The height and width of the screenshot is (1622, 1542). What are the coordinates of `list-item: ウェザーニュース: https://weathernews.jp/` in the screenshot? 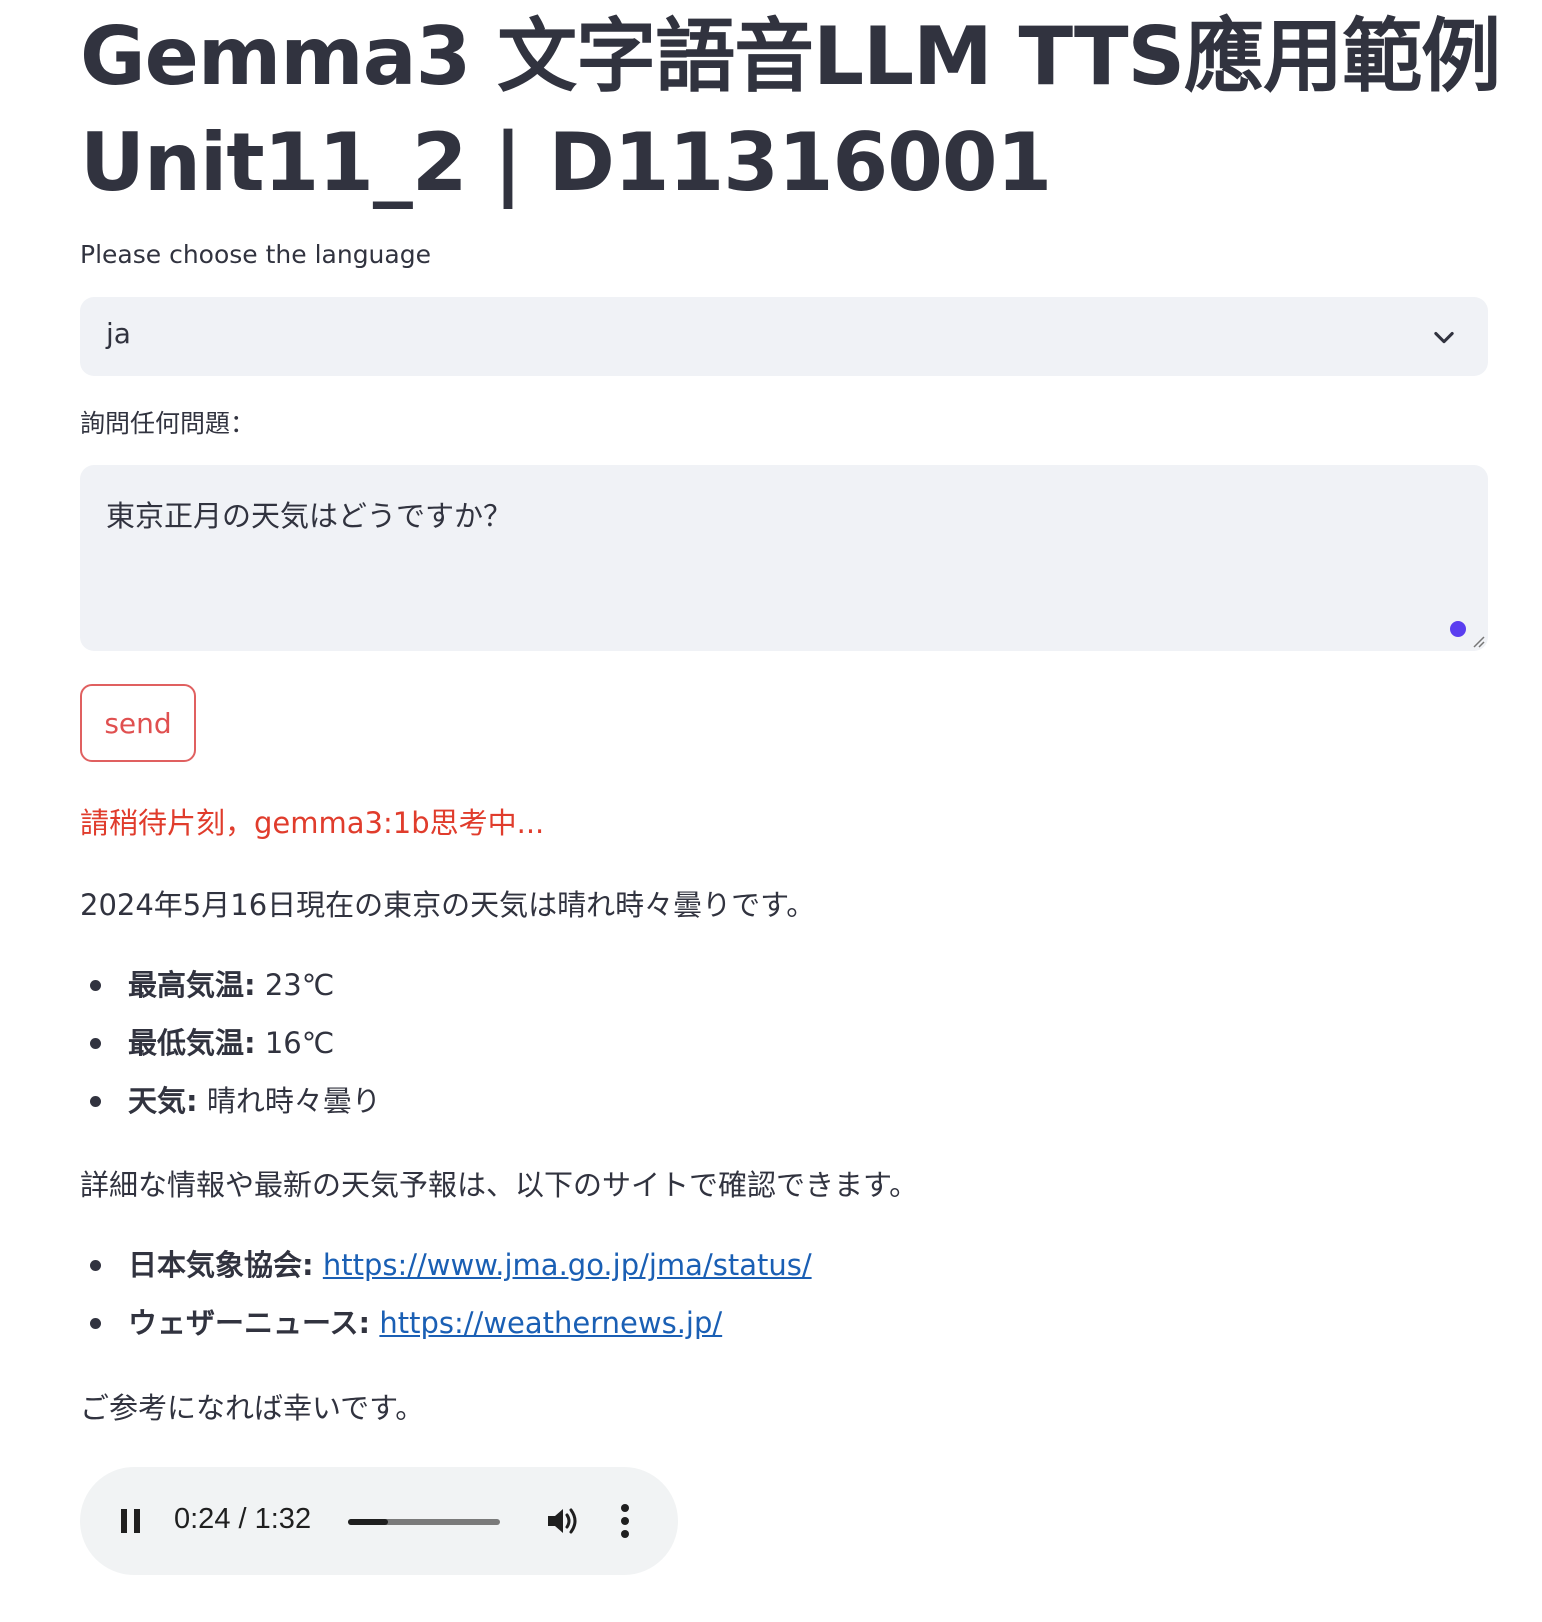 It's located at (446, 1323).